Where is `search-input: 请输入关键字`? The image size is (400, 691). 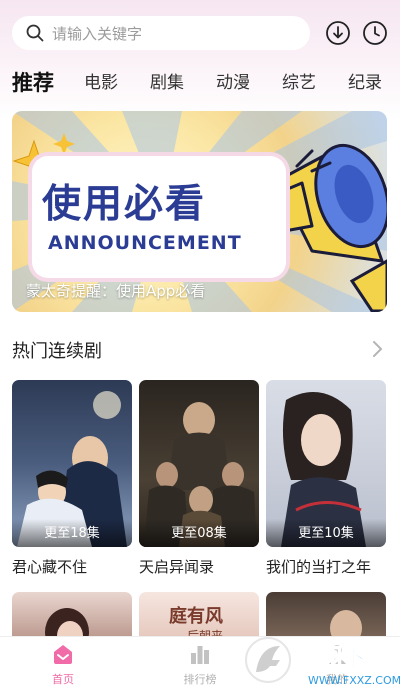
search-input: 请输入关键字 is located at coordinates (161, 33).